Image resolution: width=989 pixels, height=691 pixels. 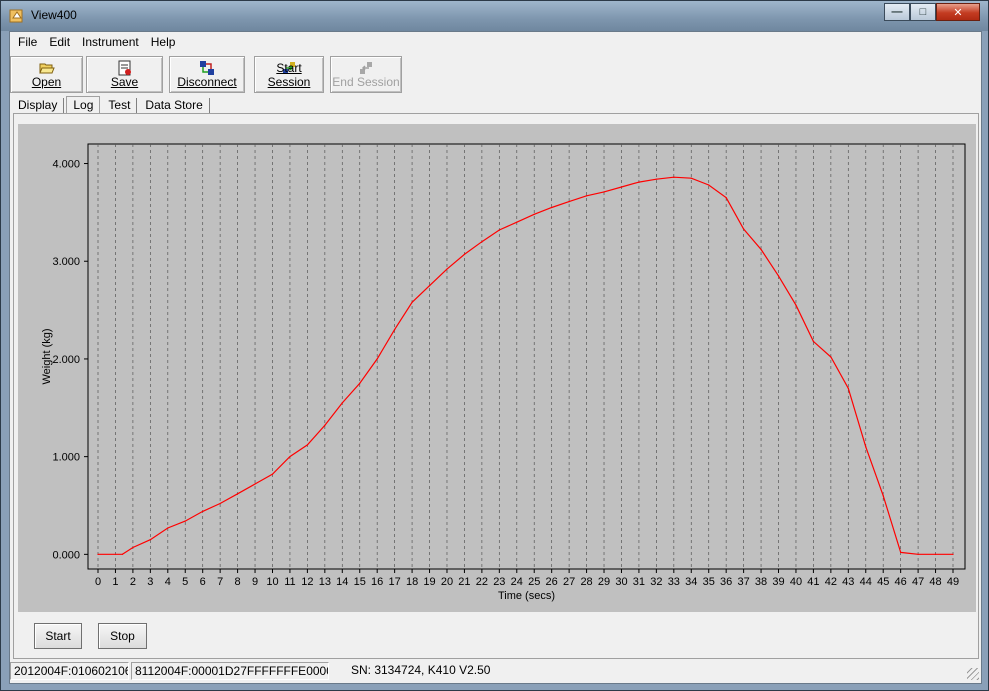 I want to click on save-icon, so click(x=124, y=68).